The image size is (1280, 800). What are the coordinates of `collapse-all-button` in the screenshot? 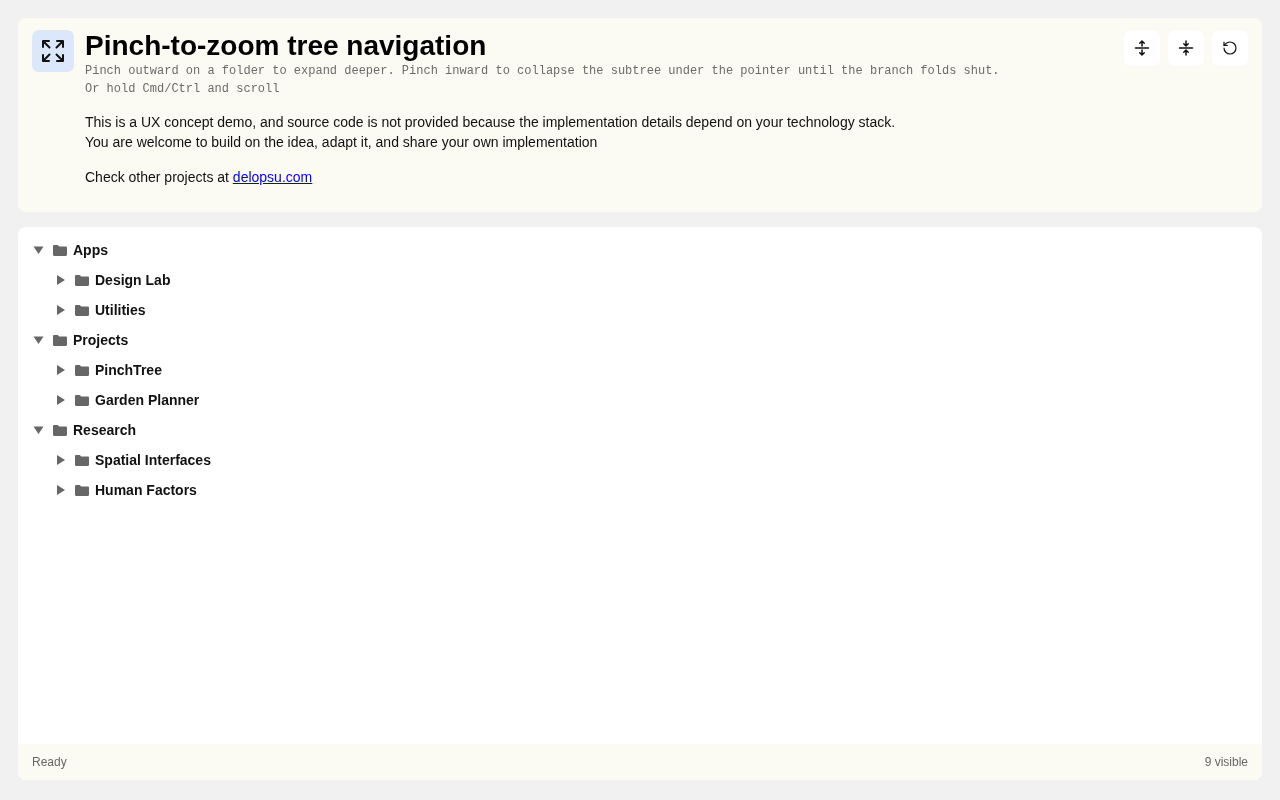 It's located at (1186, 48).